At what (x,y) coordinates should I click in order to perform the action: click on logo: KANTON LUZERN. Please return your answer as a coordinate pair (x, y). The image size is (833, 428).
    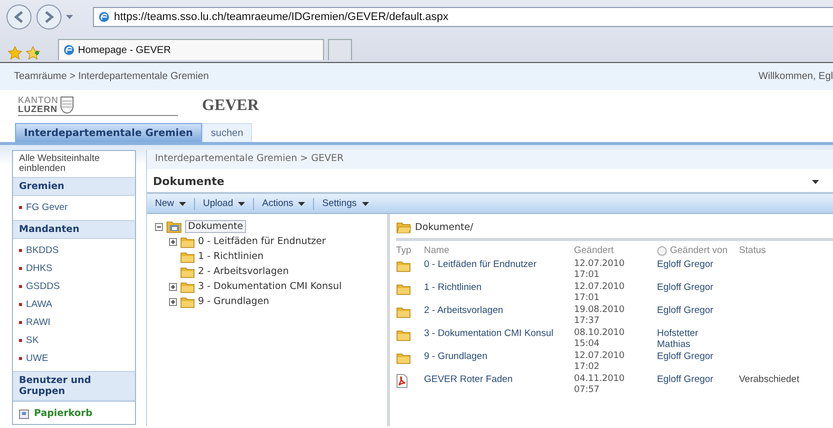
    Looking at the image, I should click on (98, 106).